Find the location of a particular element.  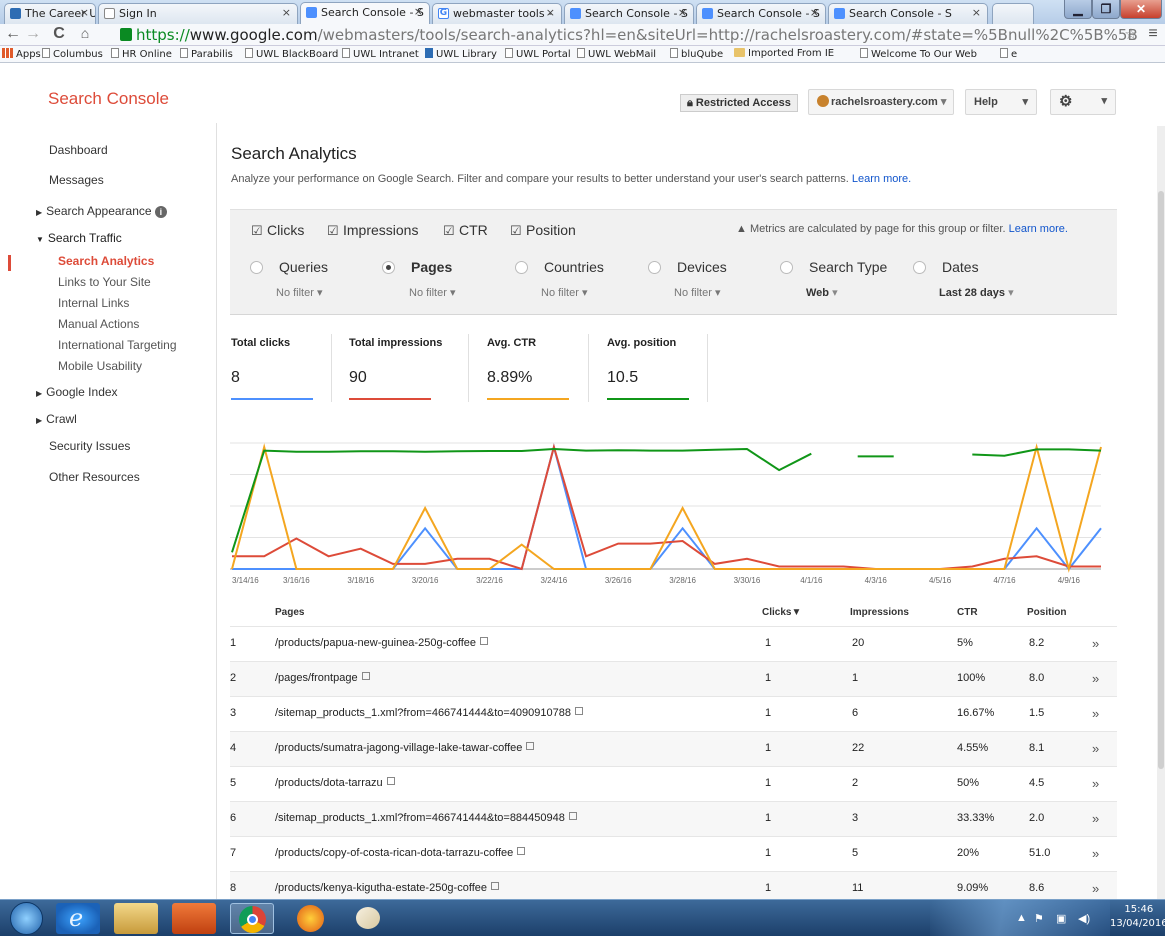

bookmark-item: Welcome To Our Web is located at coordinates (918, 54).